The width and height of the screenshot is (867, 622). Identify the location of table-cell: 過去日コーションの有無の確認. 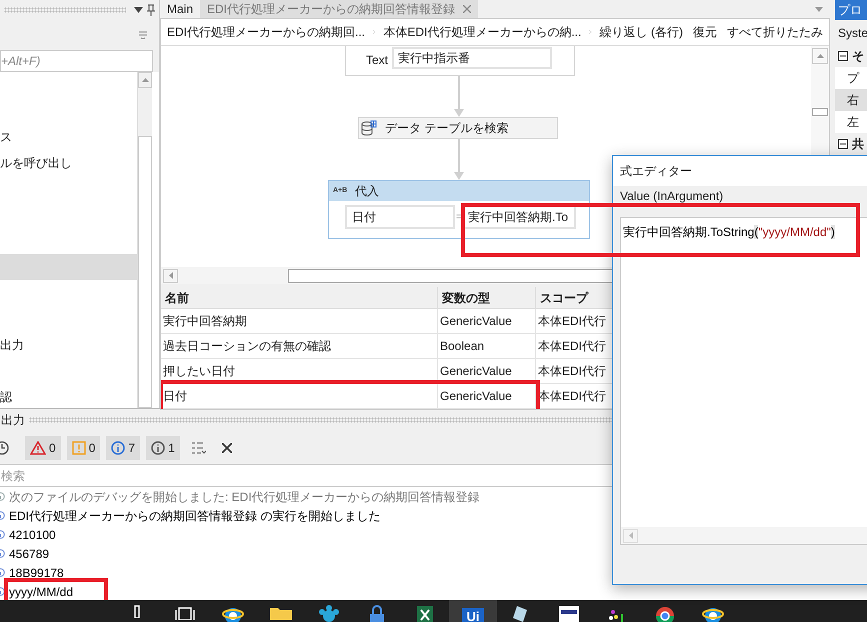
(299, 346).